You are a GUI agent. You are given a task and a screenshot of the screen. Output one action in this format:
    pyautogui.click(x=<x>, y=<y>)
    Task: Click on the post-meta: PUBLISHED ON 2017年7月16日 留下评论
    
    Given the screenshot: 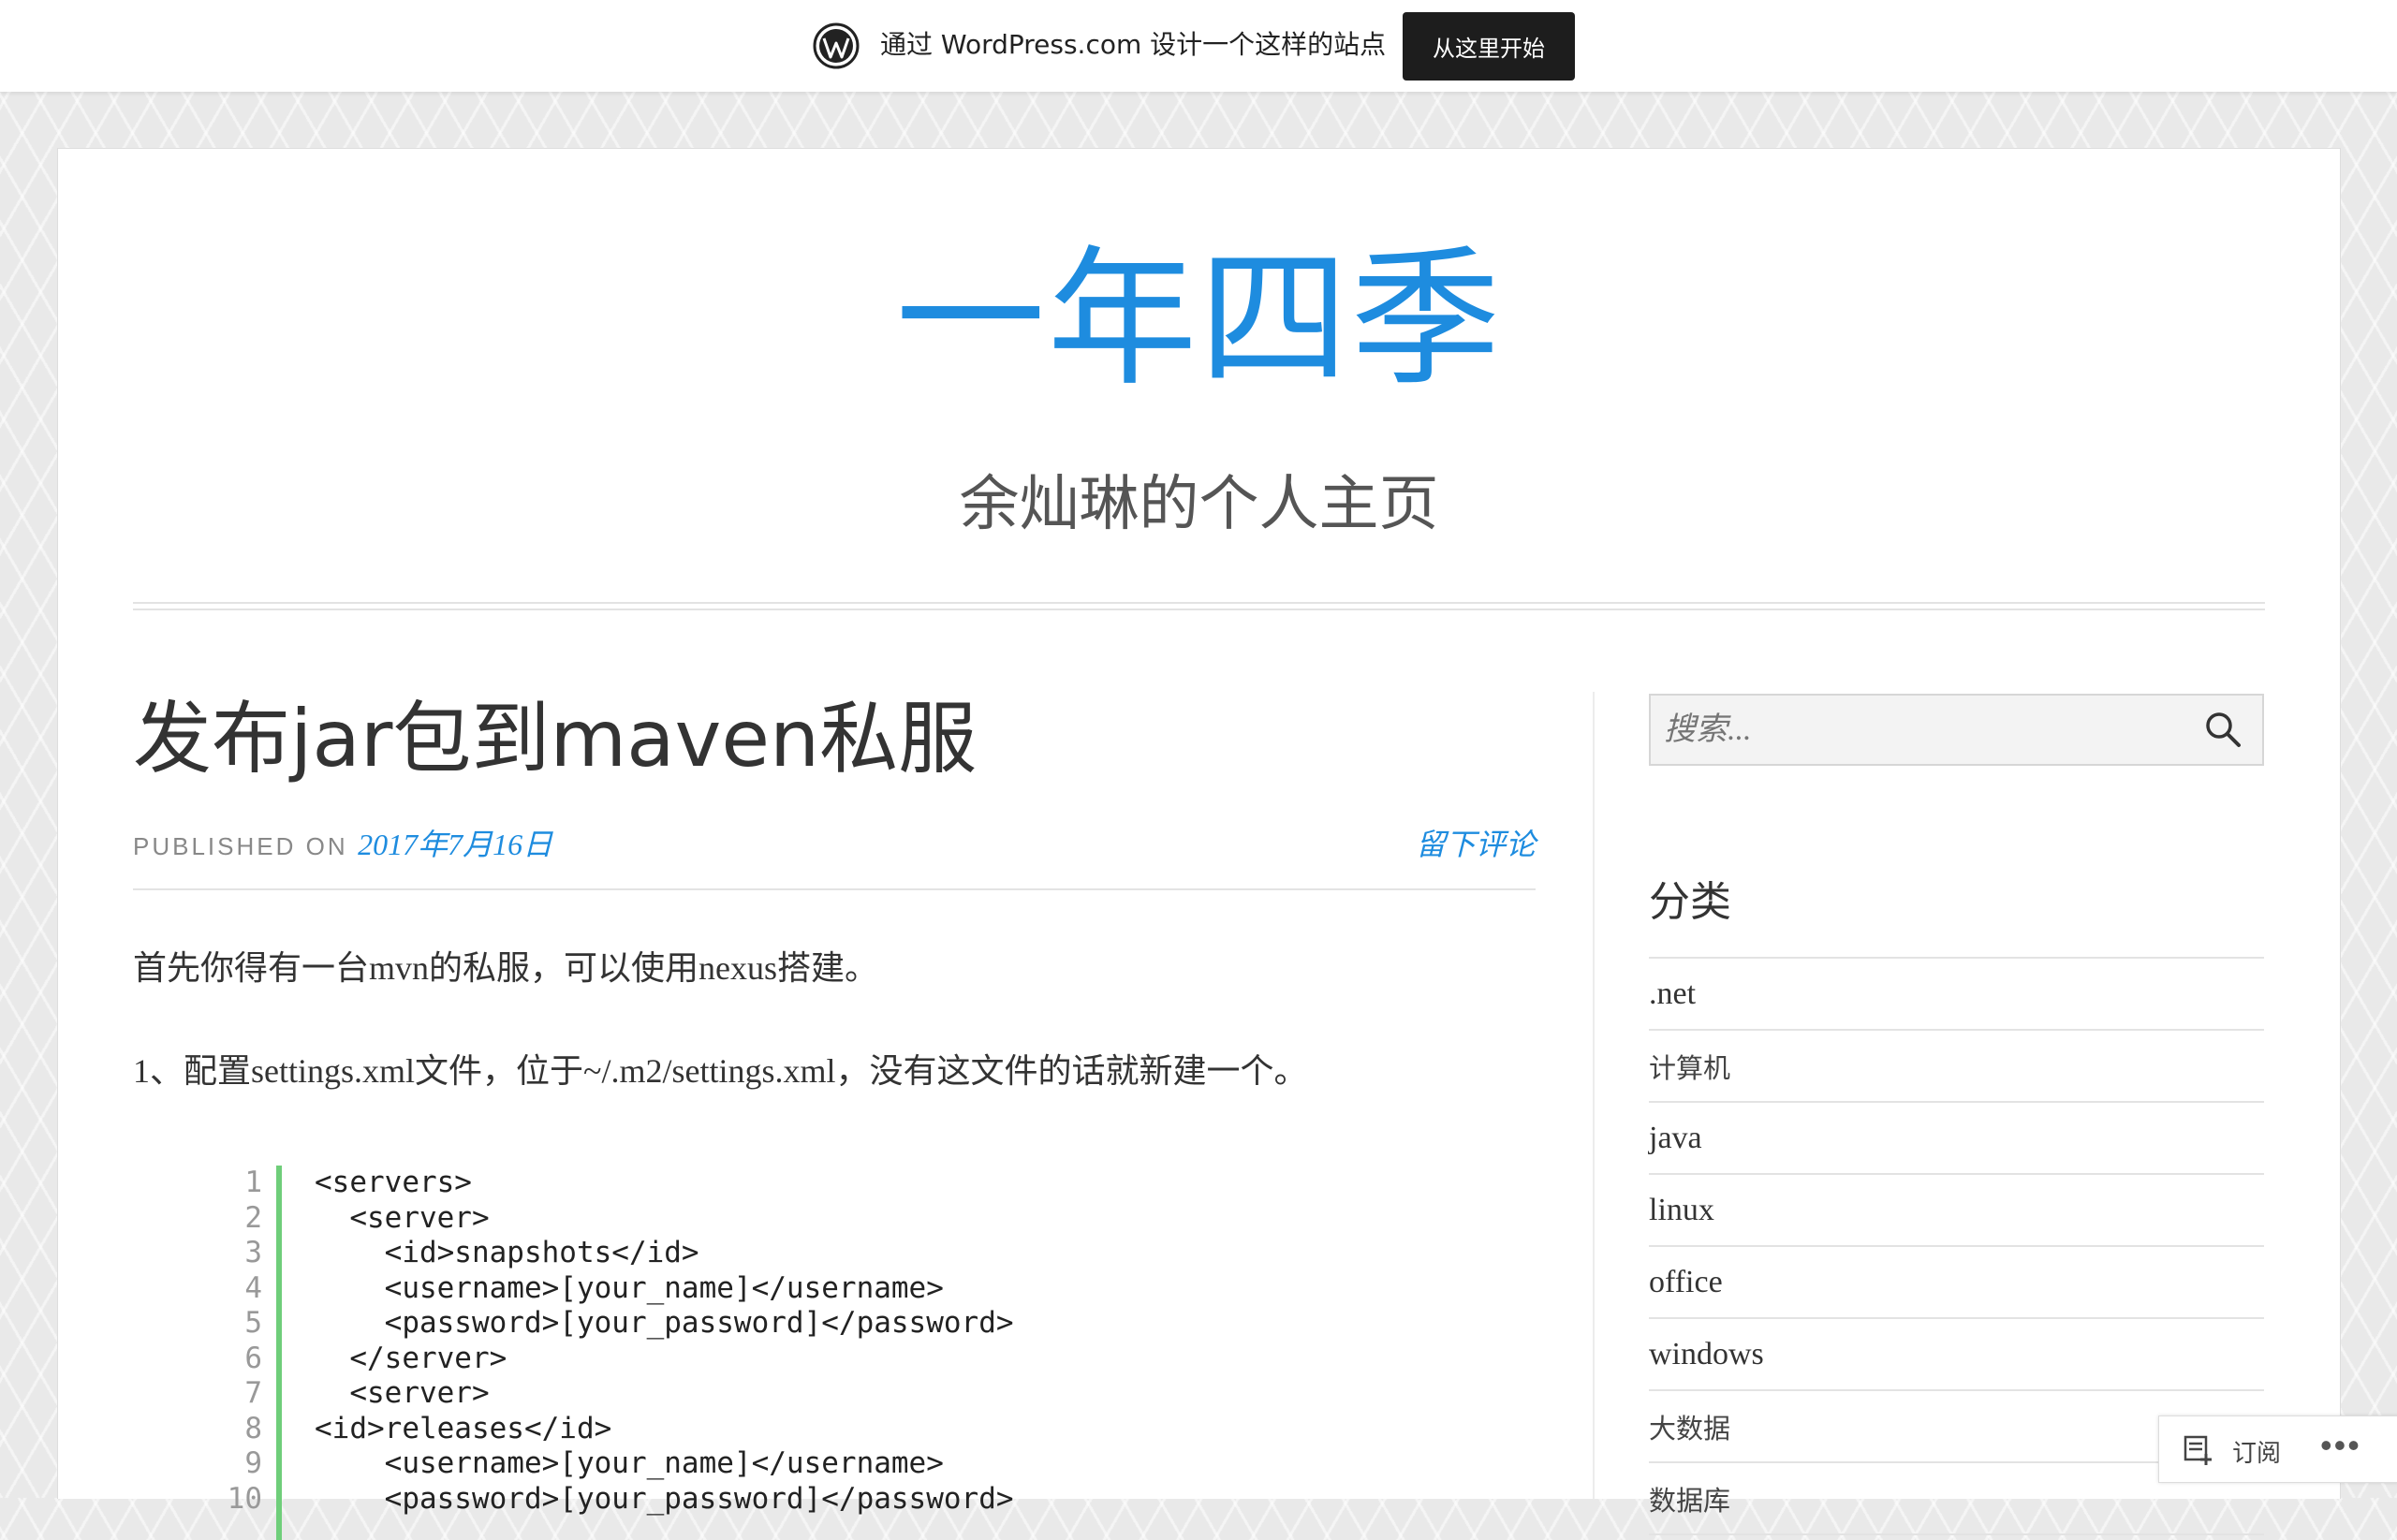 What is the action you would take?
    pyautogui.click(x=834, y=855)
    